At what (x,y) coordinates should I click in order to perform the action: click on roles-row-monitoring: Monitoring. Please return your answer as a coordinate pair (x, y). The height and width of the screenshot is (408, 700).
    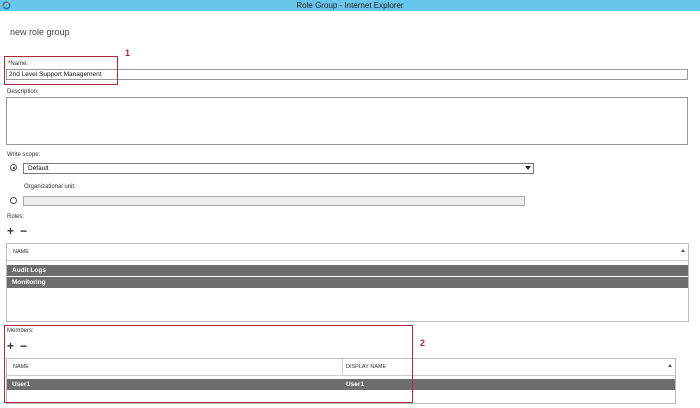
    Looking at the image, I should click on (347, 282).